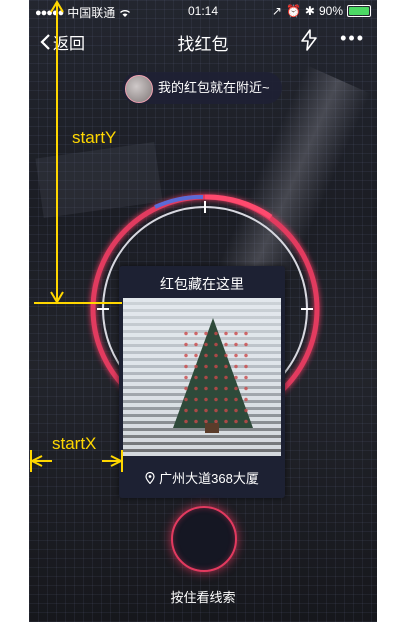 The height and width of the screenshot is (628, 402). I want to click on status-bar: ●●●●● 中国联通 01:14 ↗ ⏰ ✱ 90%, so click(203, 11).